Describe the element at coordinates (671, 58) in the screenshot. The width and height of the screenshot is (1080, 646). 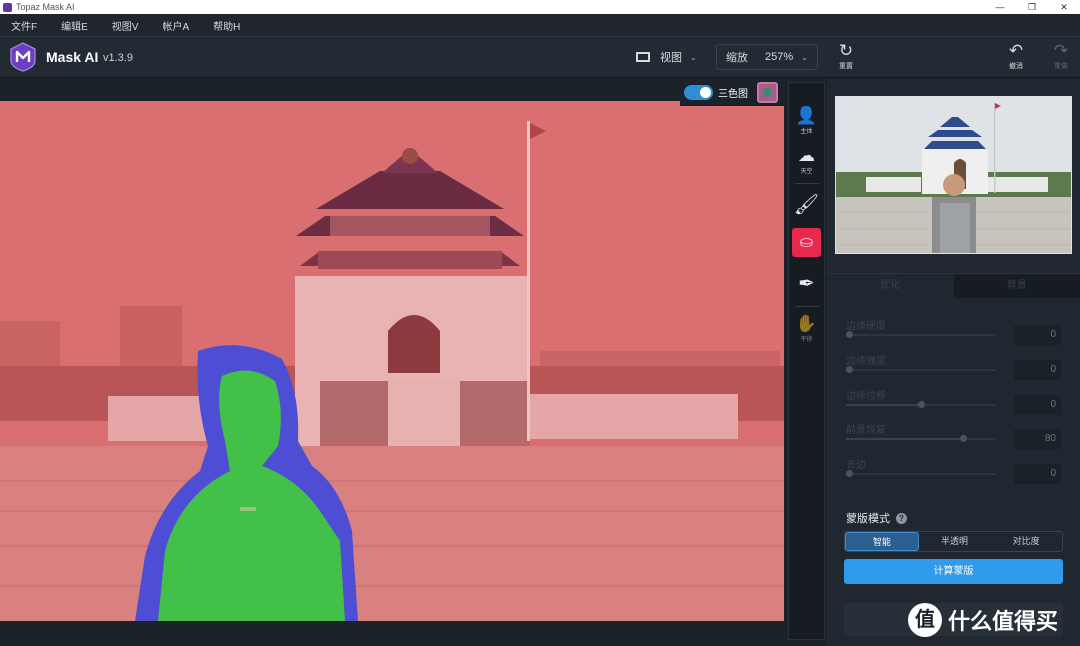
I see `view-label: 视图` at that location.